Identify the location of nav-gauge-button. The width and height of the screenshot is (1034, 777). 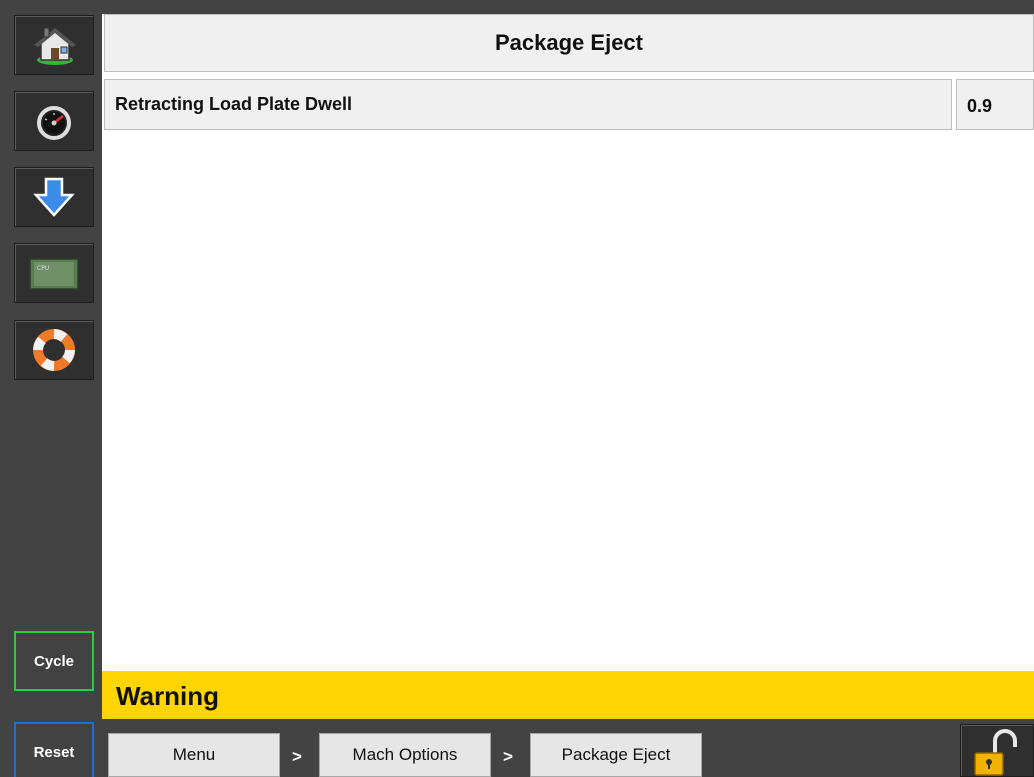
(54, 121).